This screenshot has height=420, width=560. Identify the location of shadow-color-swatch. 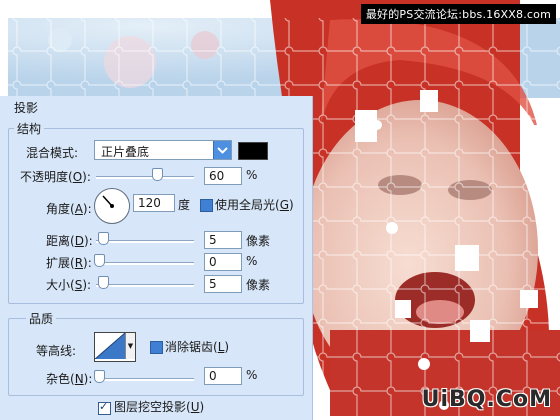
(253, 151).